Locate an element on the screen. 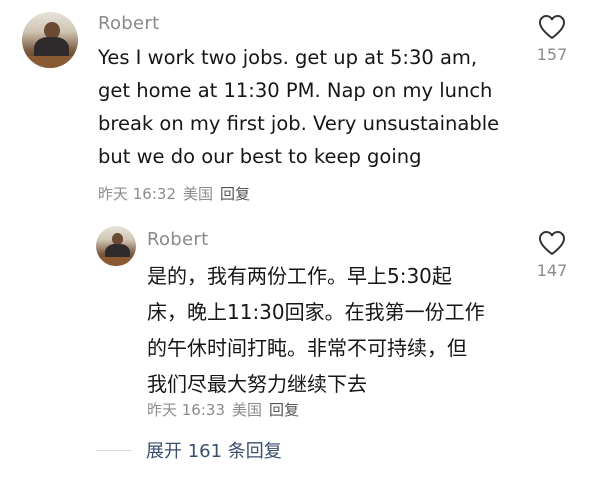 This screenshot has width=592, height=482. comment-author: Robert is located at coordinates (128, 23).